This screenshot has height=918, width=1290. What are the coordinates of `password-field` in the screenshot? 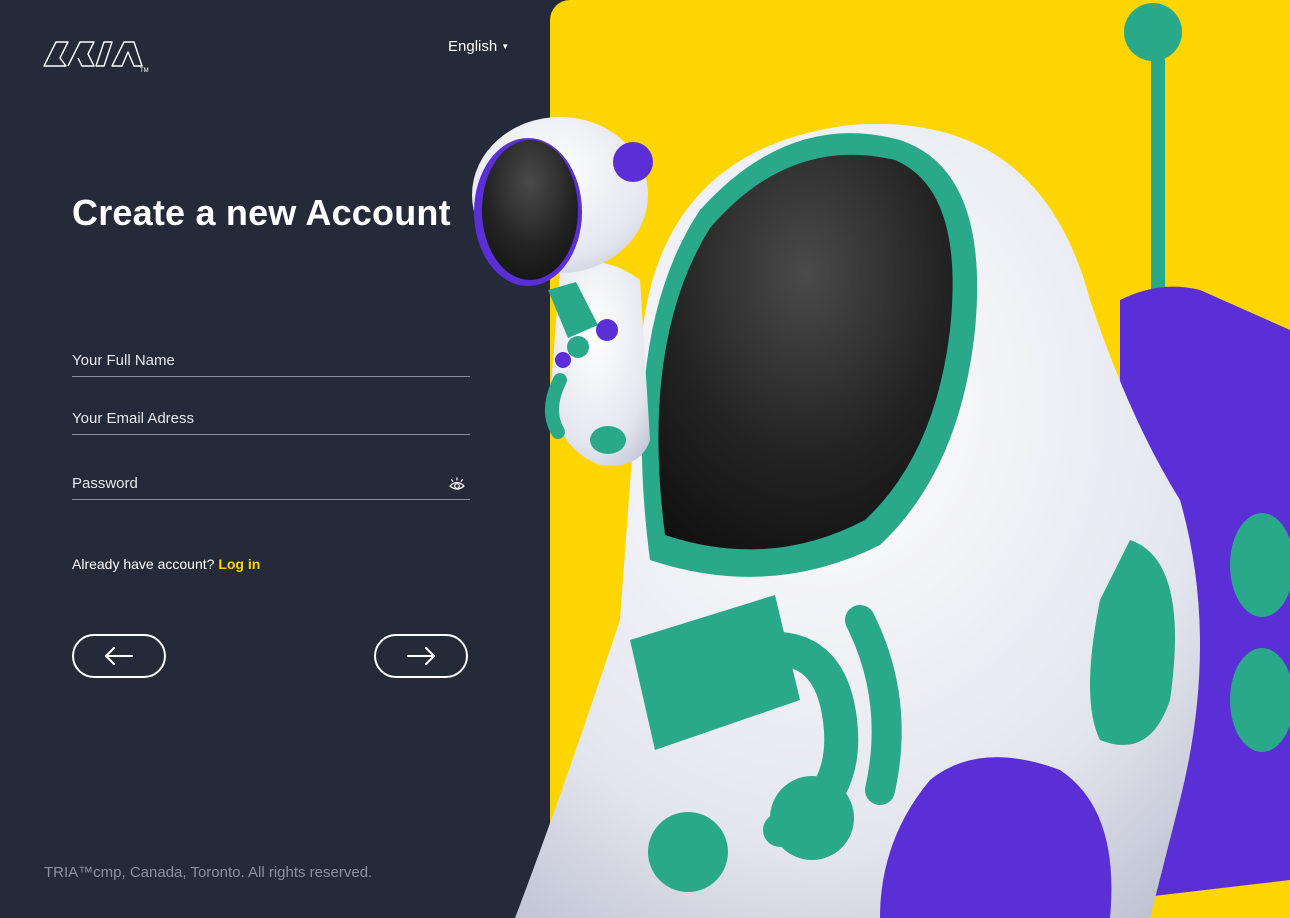 It's located at (271, 484).